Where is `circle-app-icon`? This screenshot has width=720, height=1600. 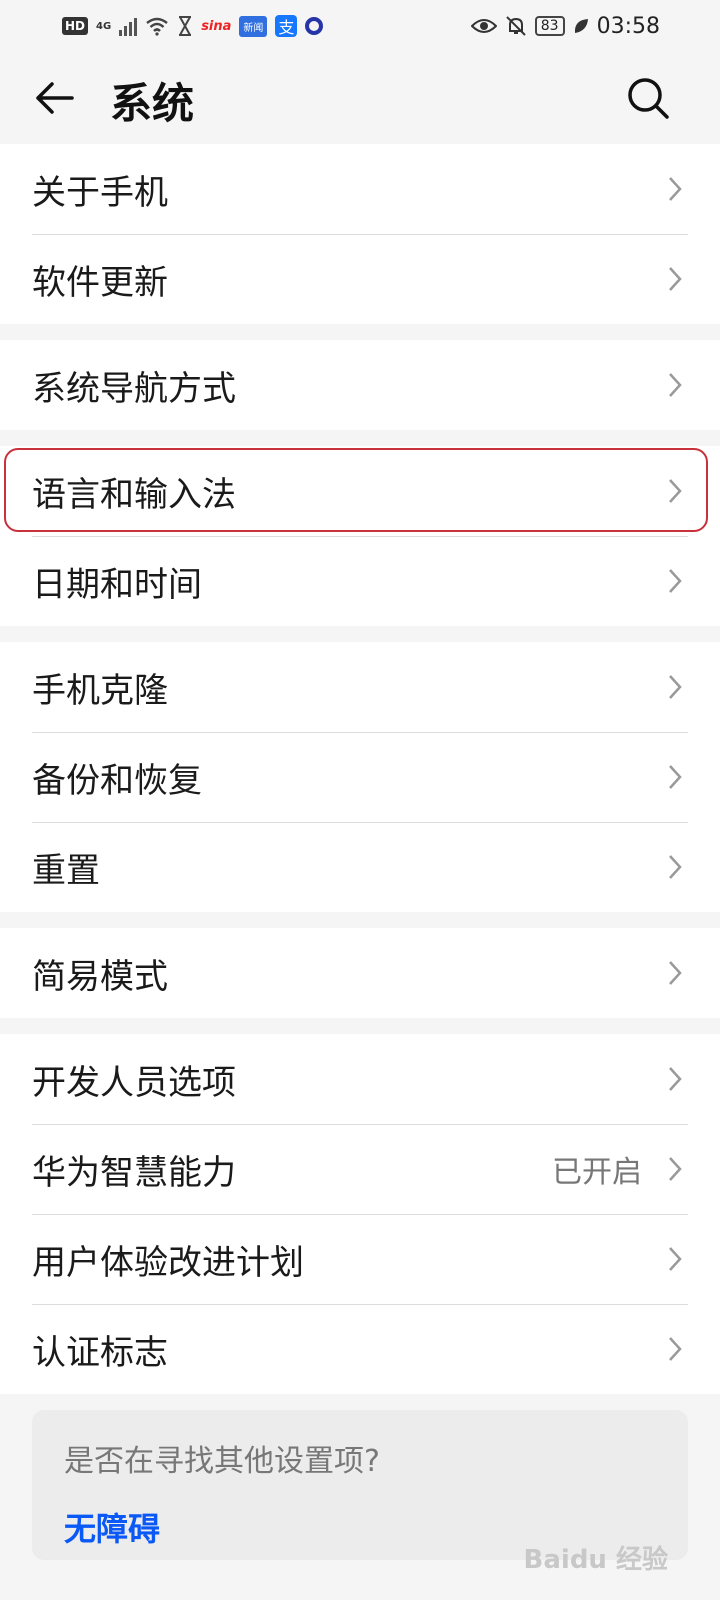
circle-app-icon is located at coordinates (314, 26).